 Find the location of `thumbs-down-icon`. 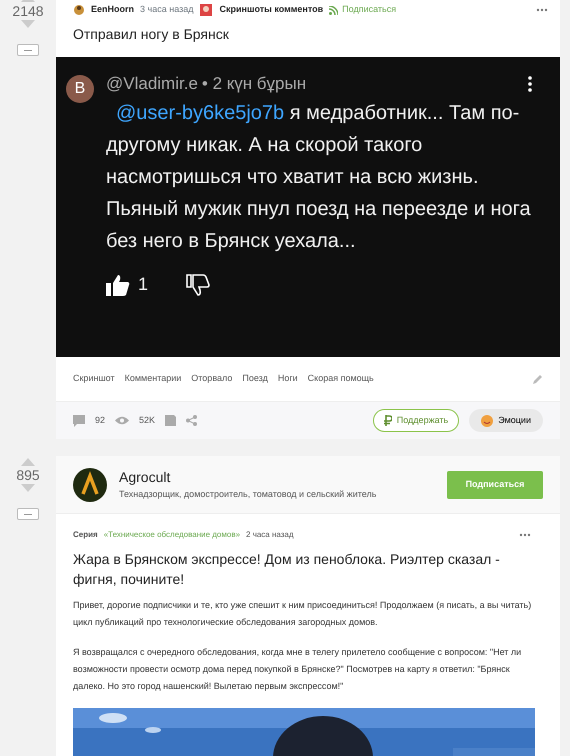

thumbs-down-icon is located at coordinates (198, 285).